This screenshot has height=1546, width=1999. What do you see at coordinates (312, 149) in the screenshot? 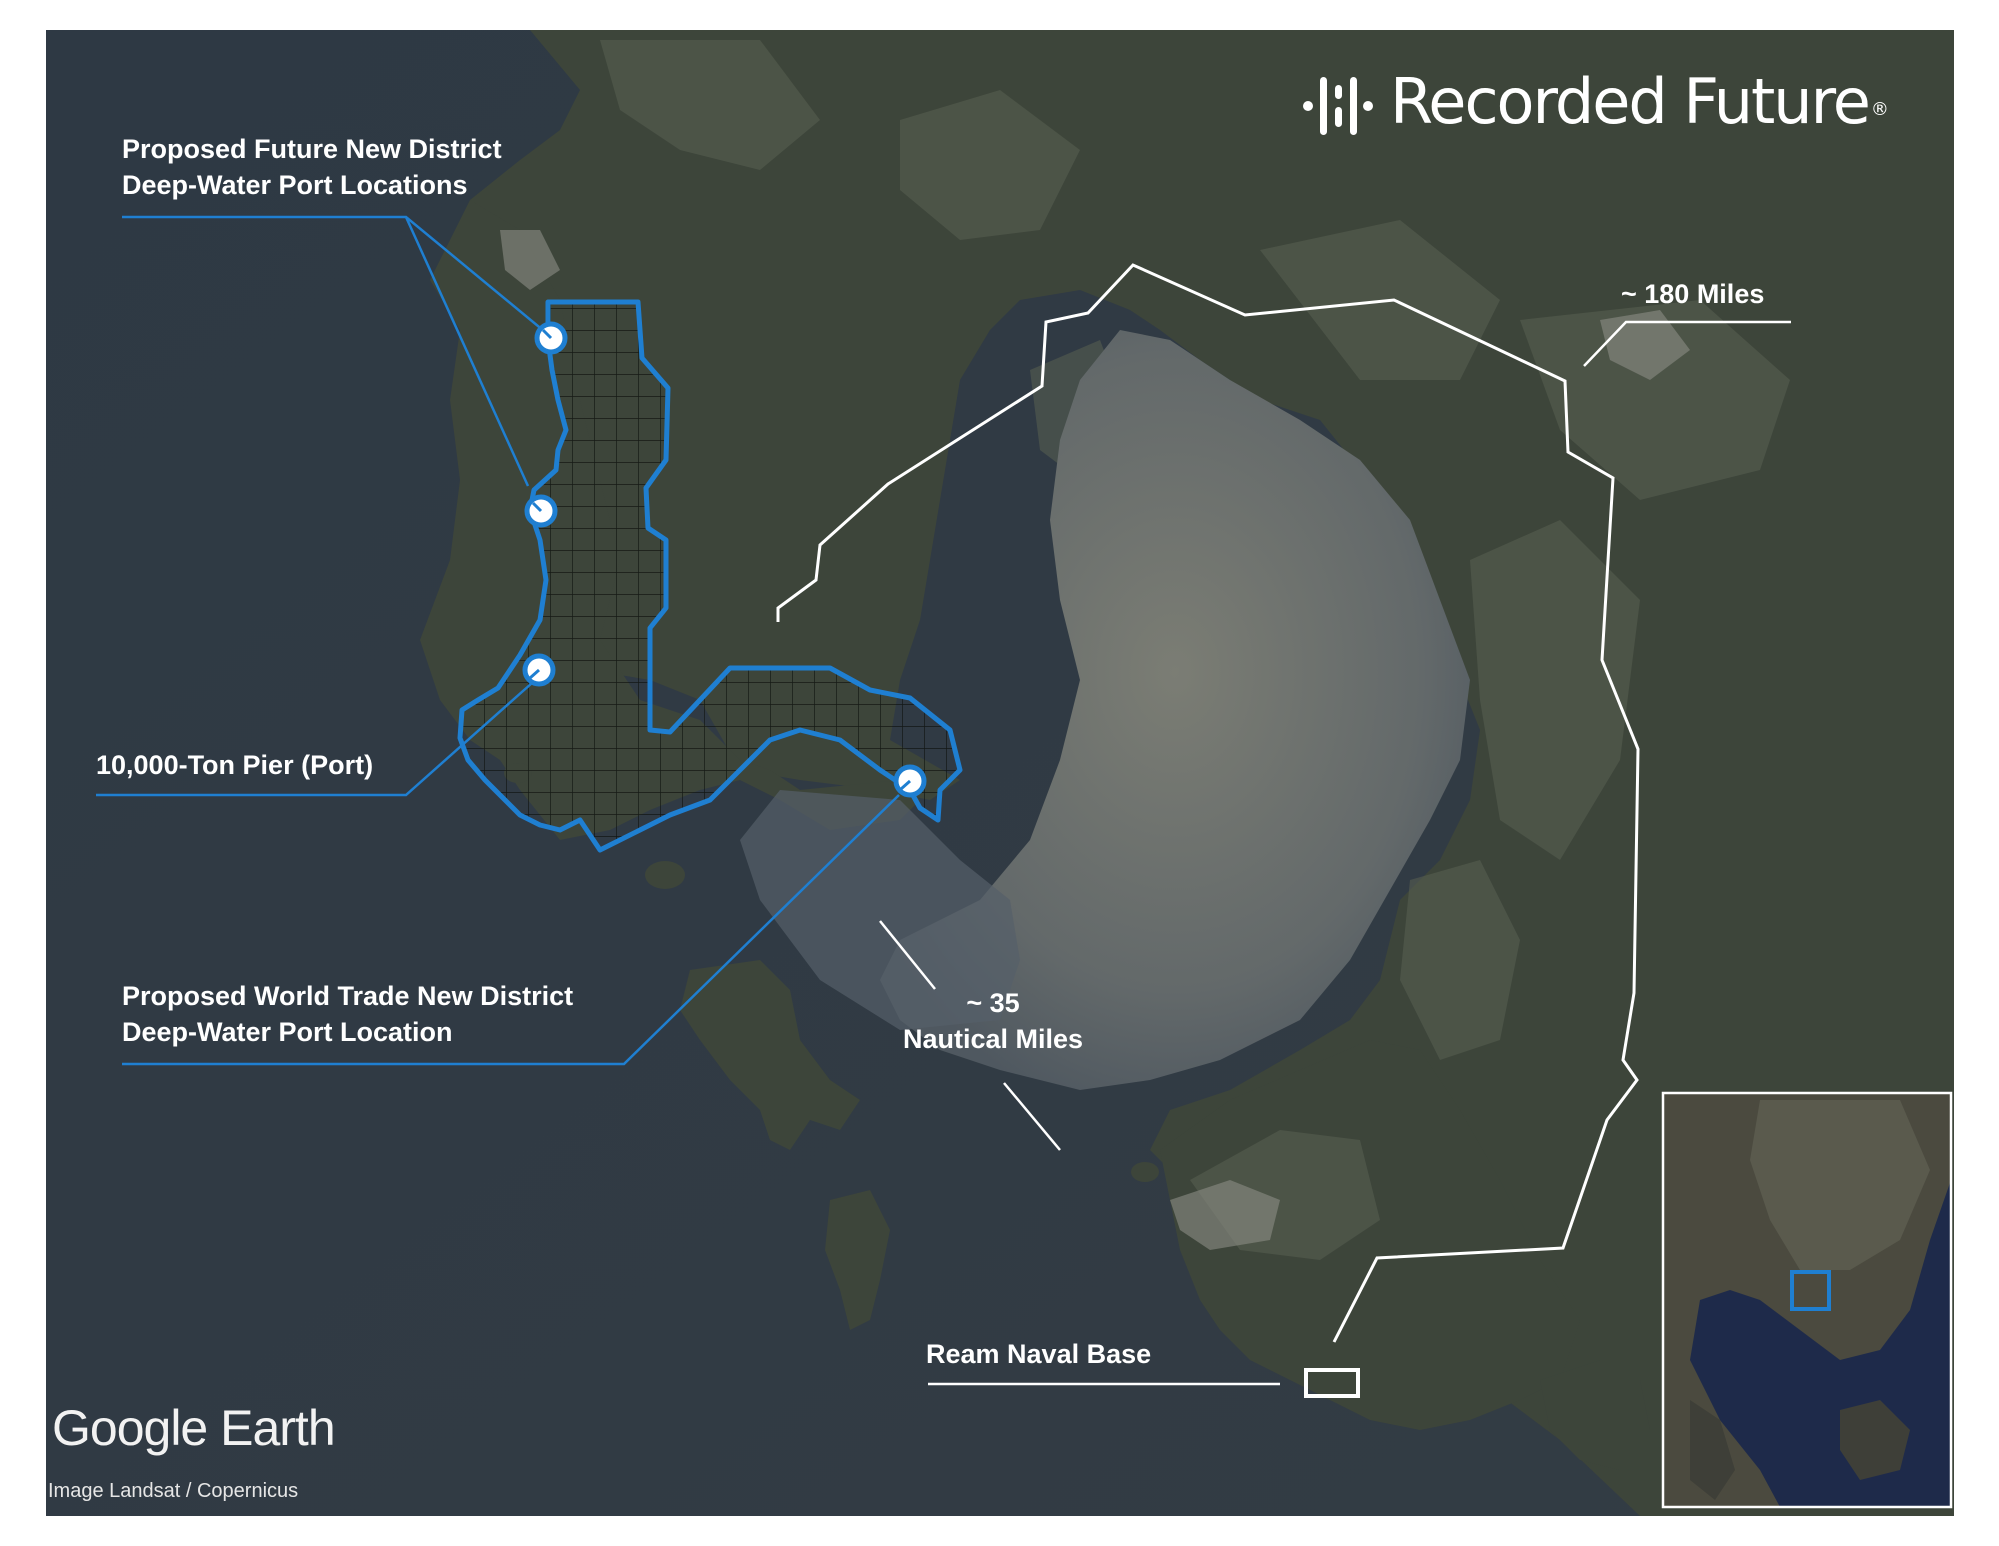
I see `future-ports-label-line1: Proposed Future New District` at bounding box center [312, 149].